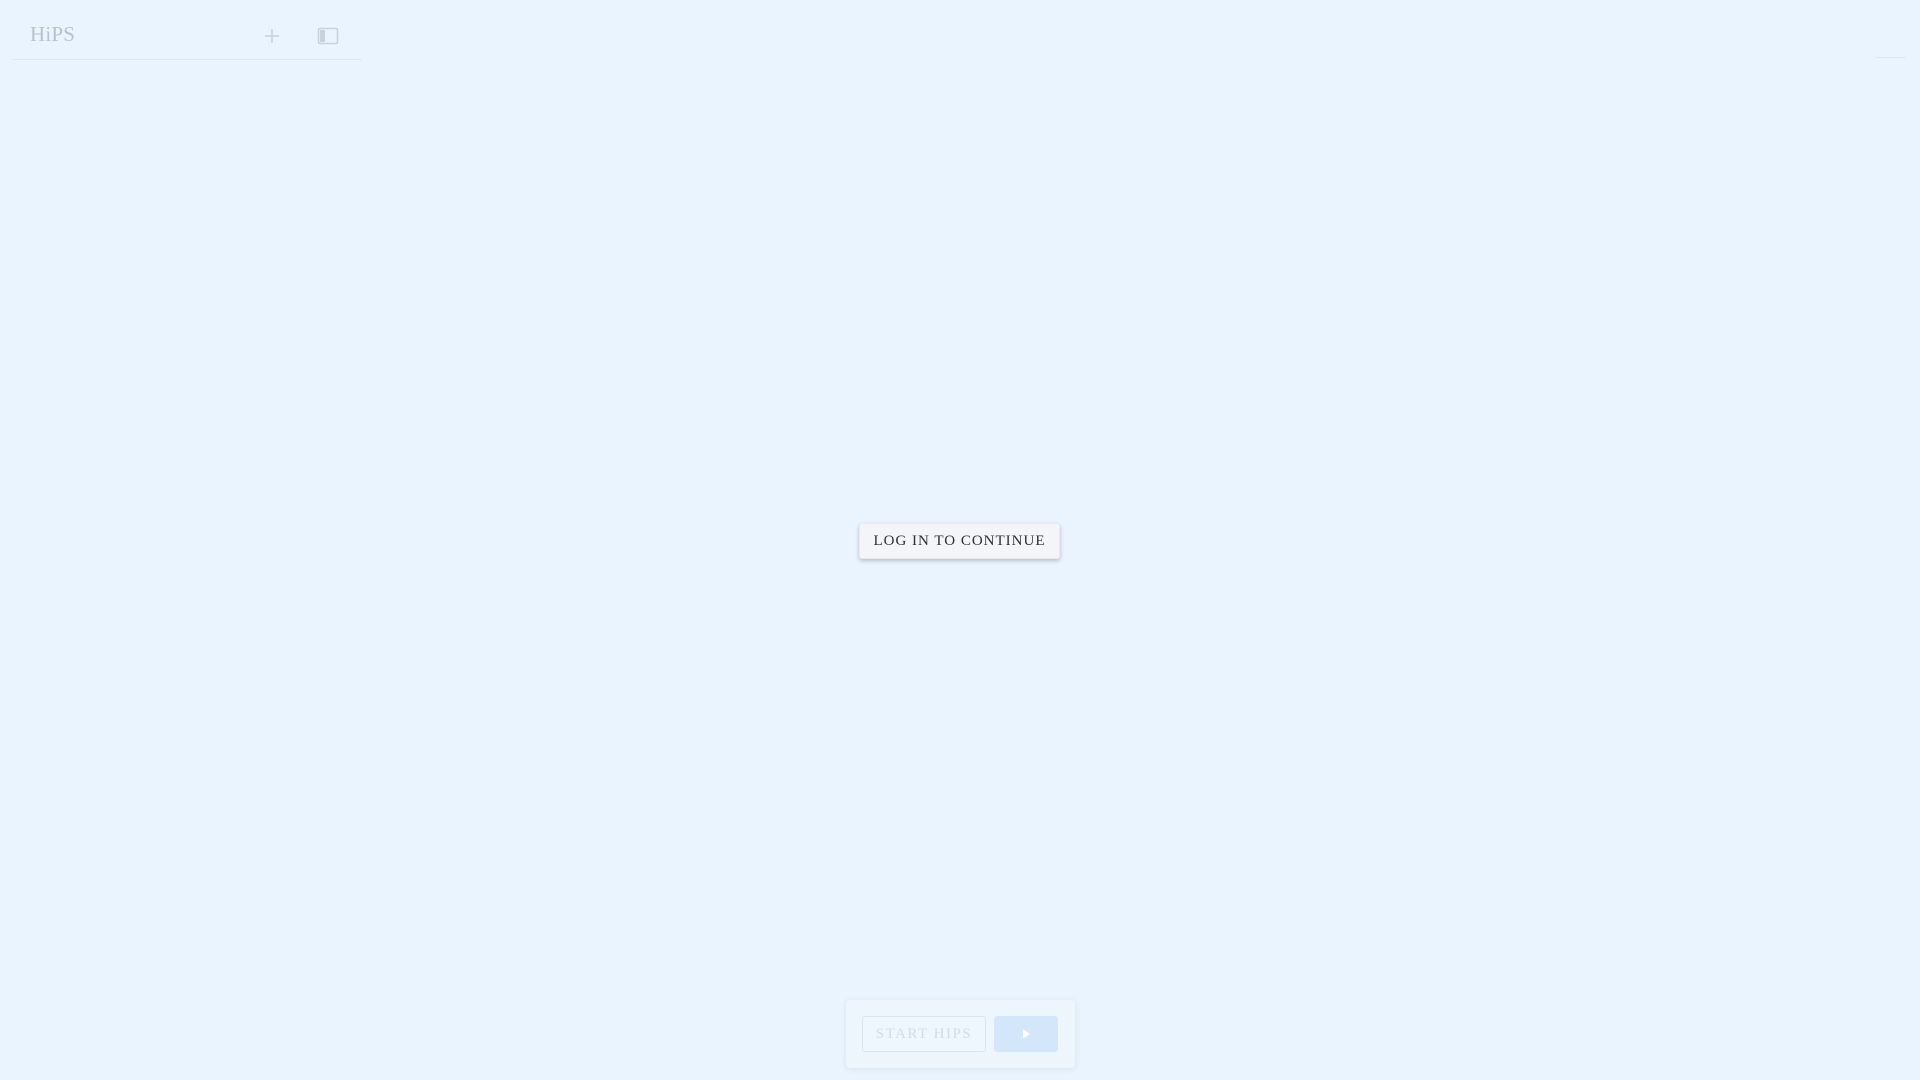  I want to click on top-right-divider, so click(1891, 57).